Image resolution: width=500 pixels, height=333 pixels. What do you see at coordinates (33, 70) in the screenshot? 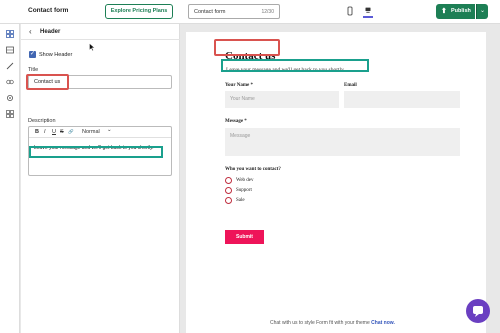
I see `title-label: Title` at bounding box center [33, 70].